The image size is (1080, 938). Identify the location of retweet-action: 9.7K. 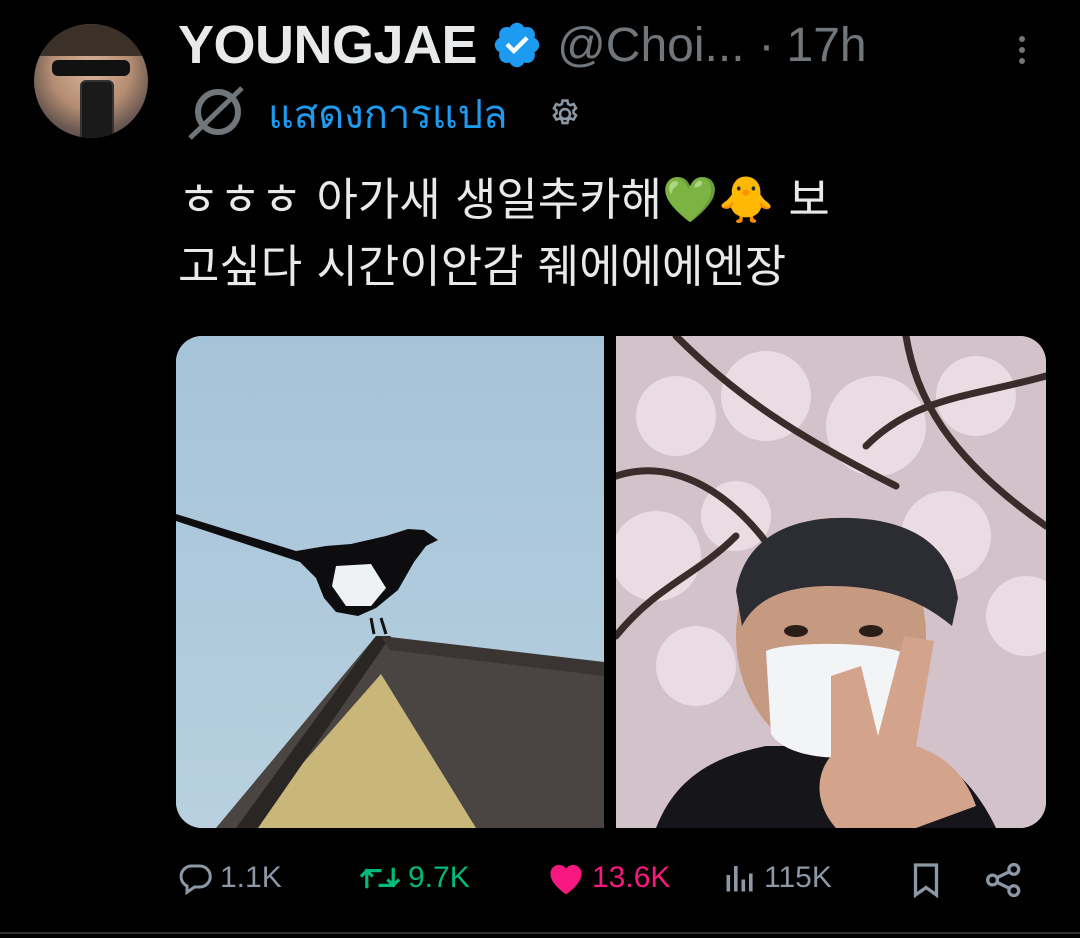
(414, 878).